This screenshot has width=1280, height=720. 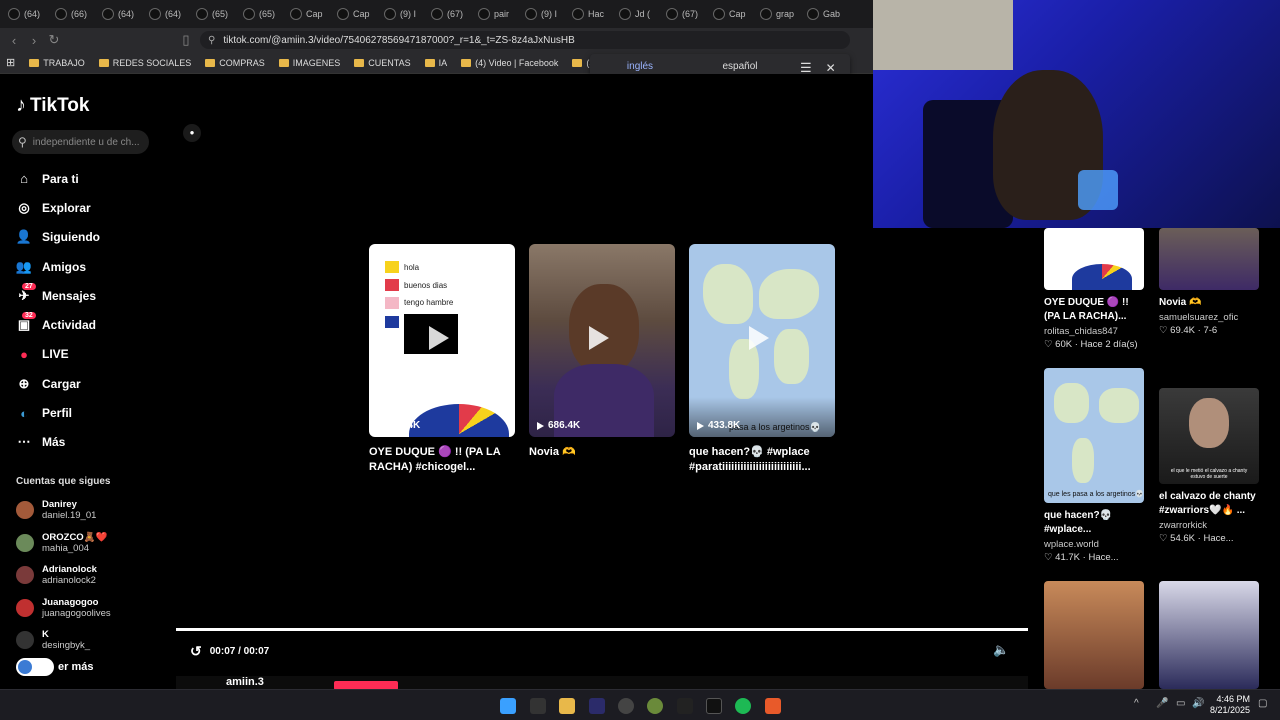 What do you see at coordinates (88, 543) in the screenshot?
I see `following-account: OROZCO🧸❤️ mahia_004` at bounding box center [88, 543].